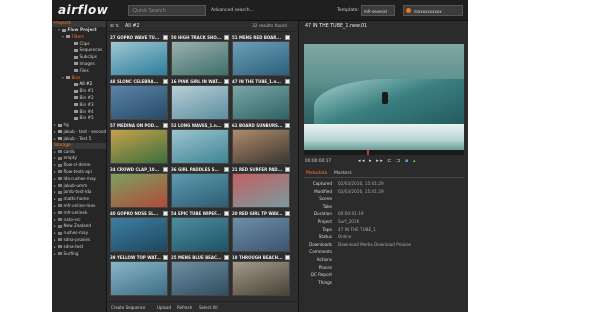 This screenshot has width=600, height=312. What do you see at coordinates (415, 161) in the screenshot?
I see `add-marker-icon: ▴` at bounding box center [415, 161].